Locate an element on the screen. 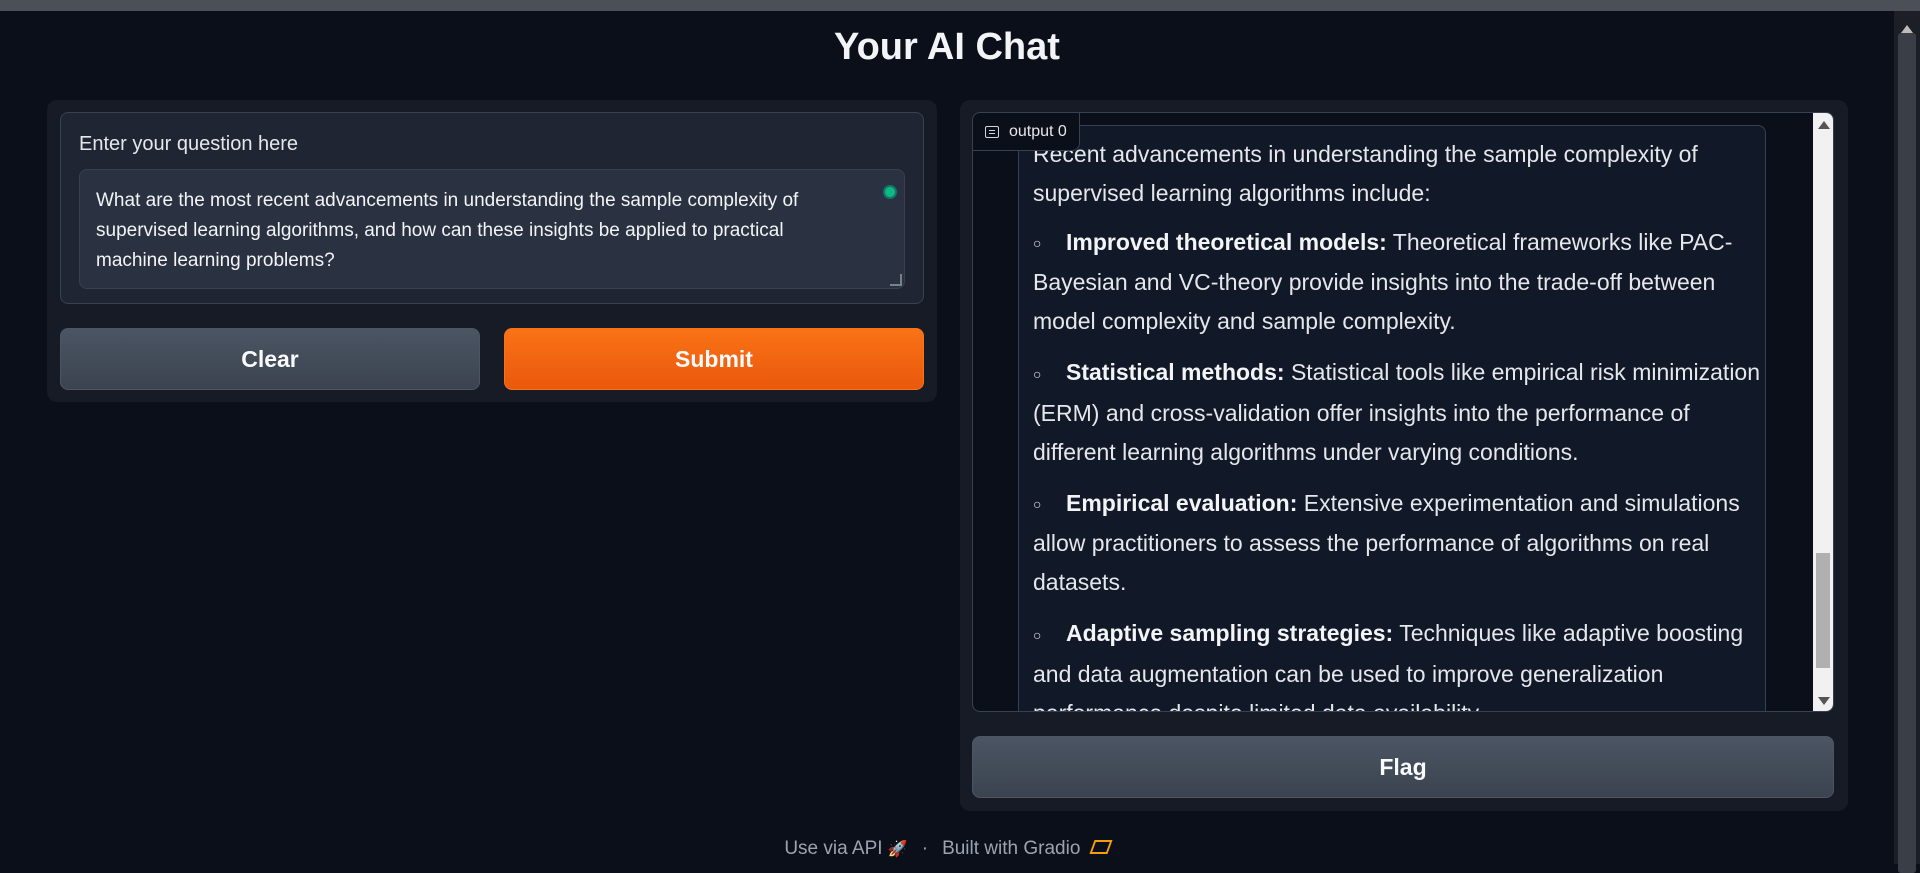 The image size is (1920, 873). clear-button: Clear is located at coordinates (270, 359).